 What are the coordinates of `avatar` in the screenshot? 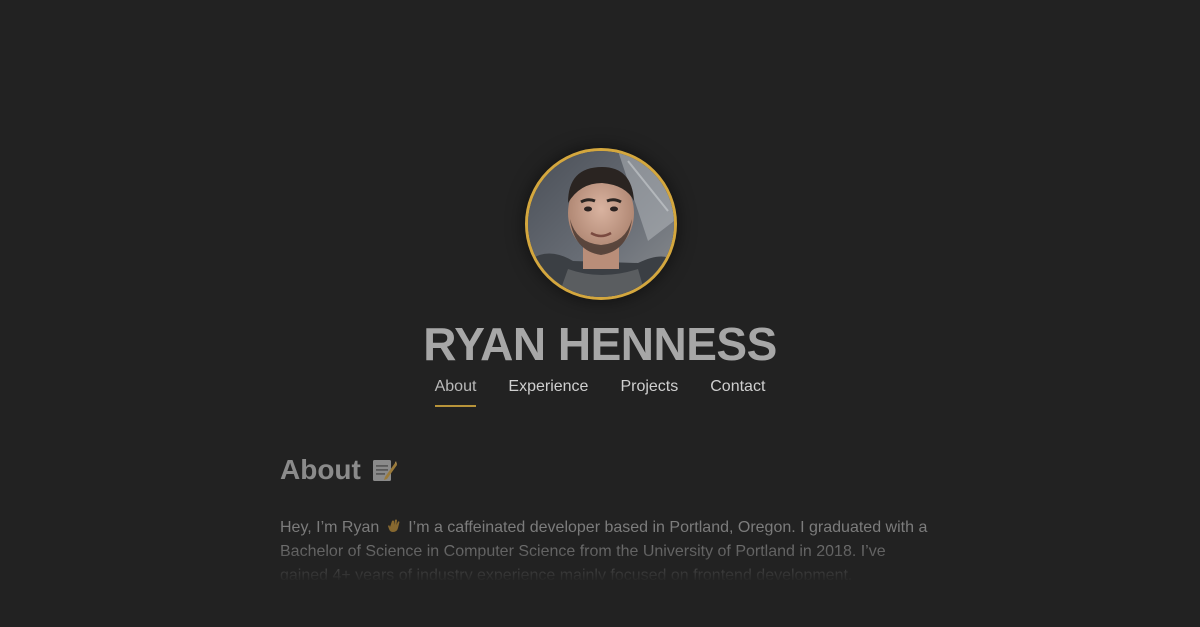 It's located at (601, 224).